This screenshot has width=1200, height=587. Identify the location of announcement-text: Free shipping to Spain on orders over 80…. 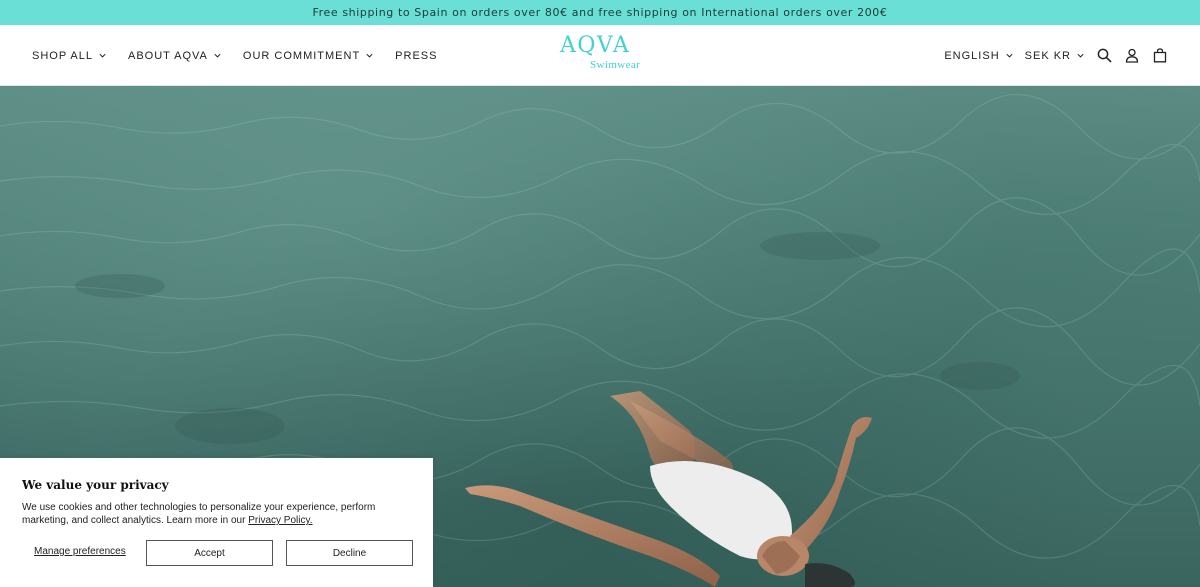
(600, 12).